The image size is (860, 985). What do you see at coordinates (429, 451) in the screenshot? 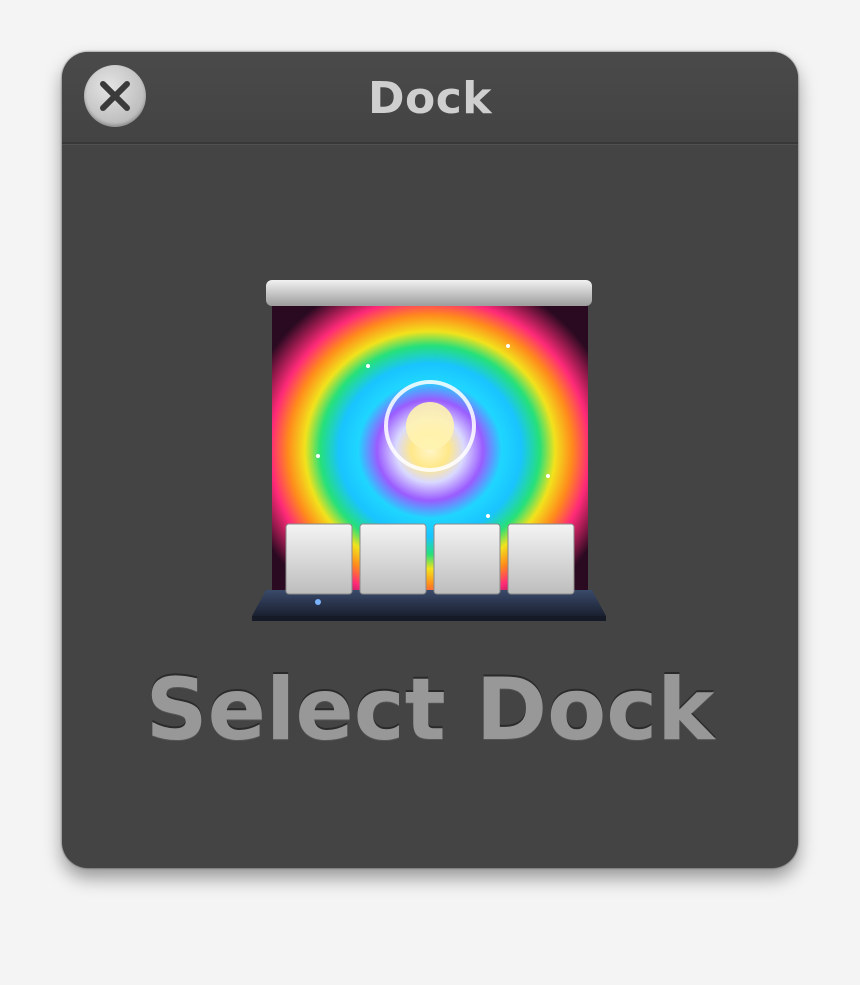
I see `dock-app-icon` at bounding box center [429, 451].